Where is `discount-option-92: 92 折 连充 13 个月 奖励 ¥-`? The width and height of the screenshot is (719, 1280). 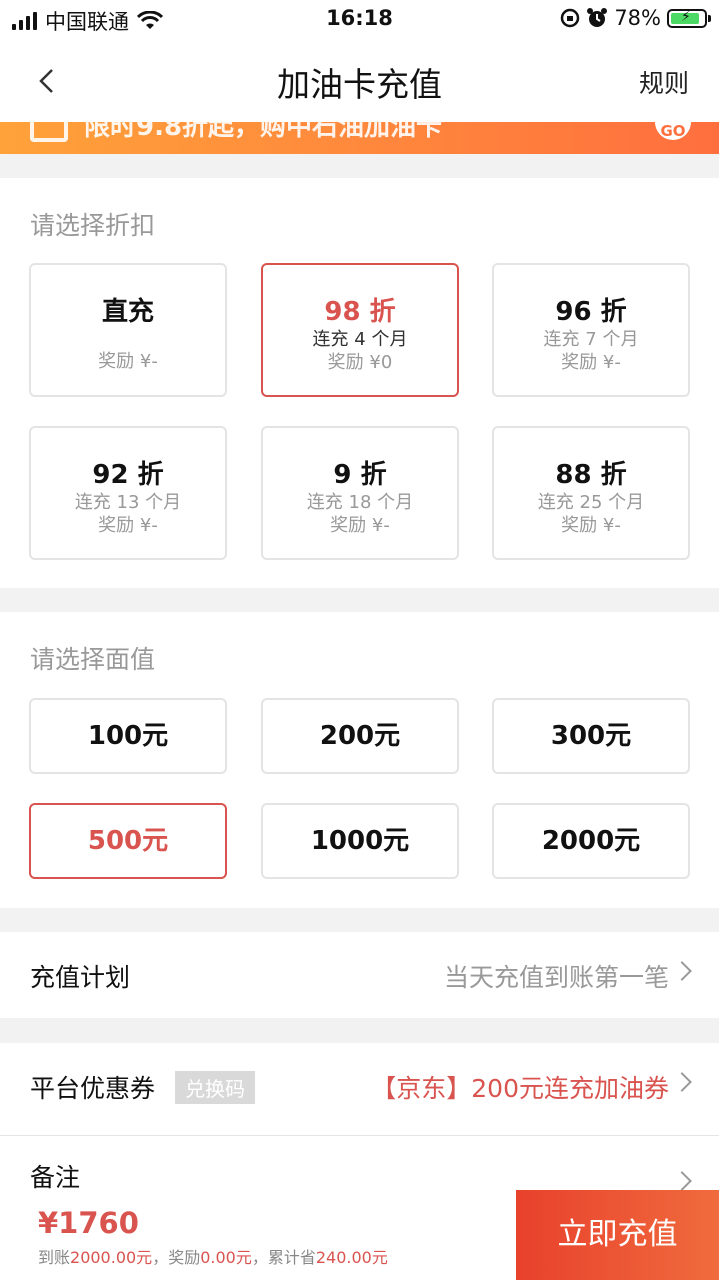 discount-option-92: 92 折 连充 13 个月 奖励 ¥- is located at coordinates (128, 493).